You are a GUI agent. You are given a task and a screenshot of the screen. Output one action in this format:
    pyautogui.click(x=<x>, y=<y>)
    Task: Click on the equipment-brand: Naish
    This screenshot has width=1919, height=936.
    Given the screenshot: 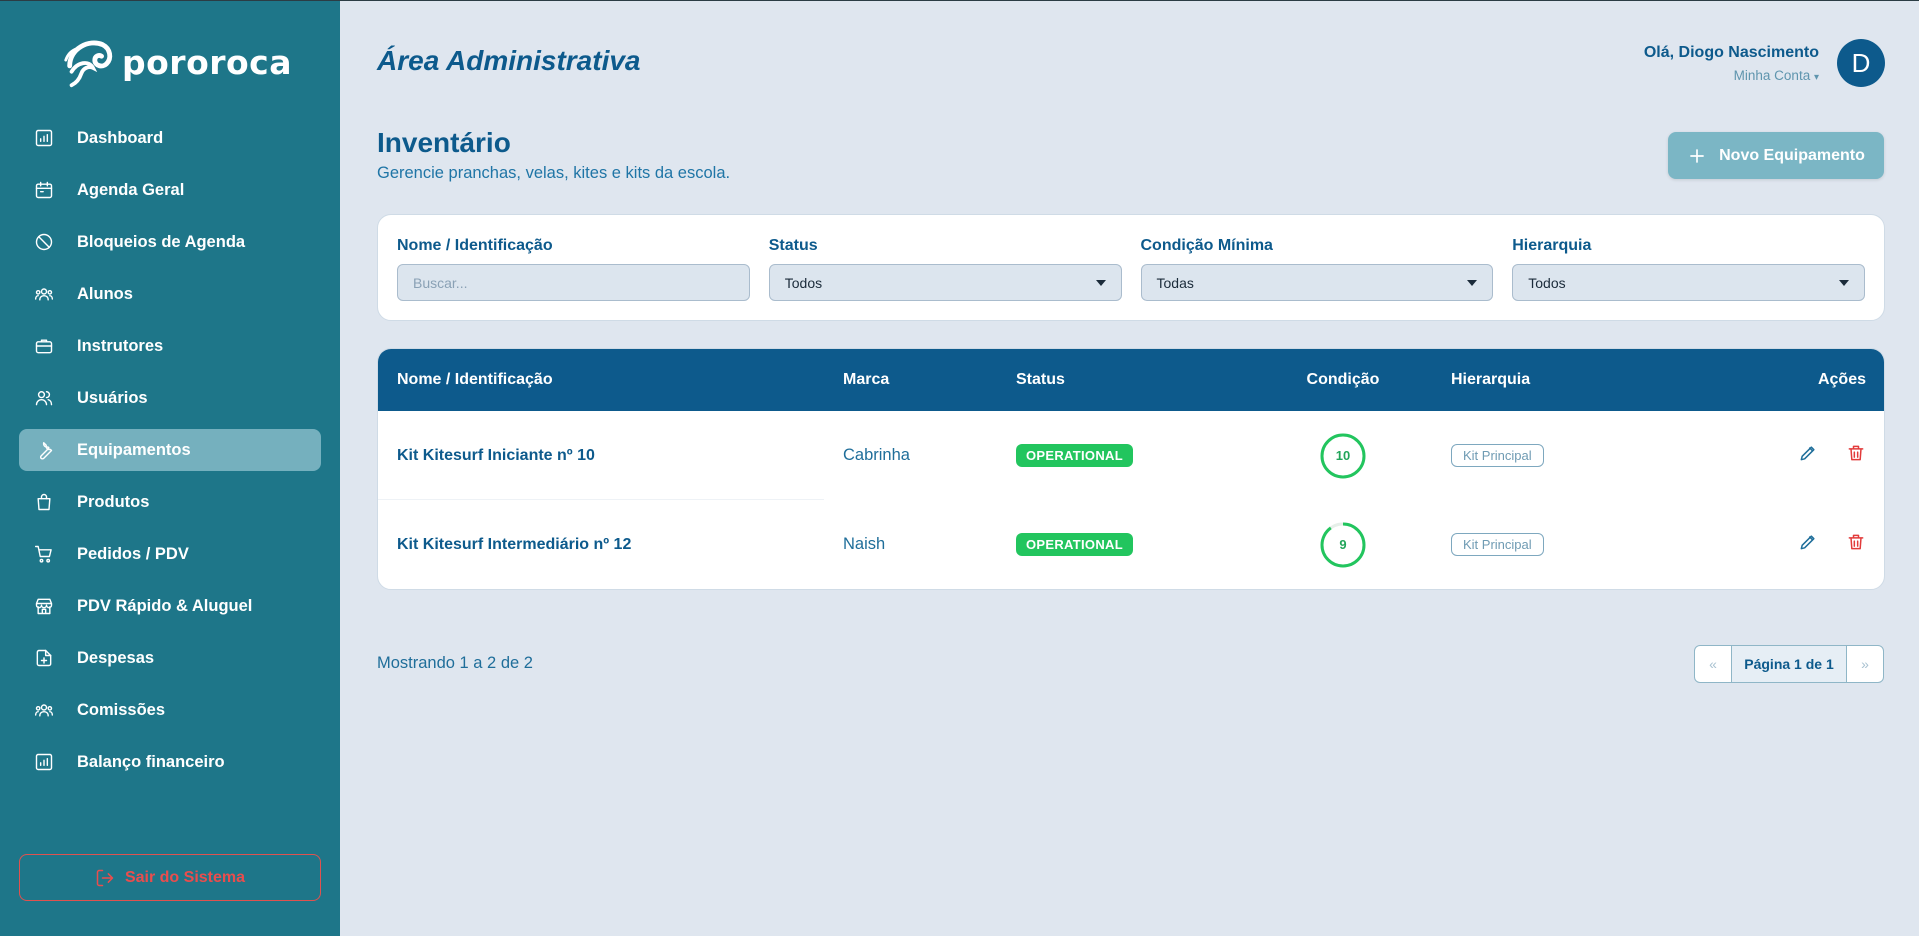 What is the action you would take?
    pyautogui.click(x=864, y=544)
    